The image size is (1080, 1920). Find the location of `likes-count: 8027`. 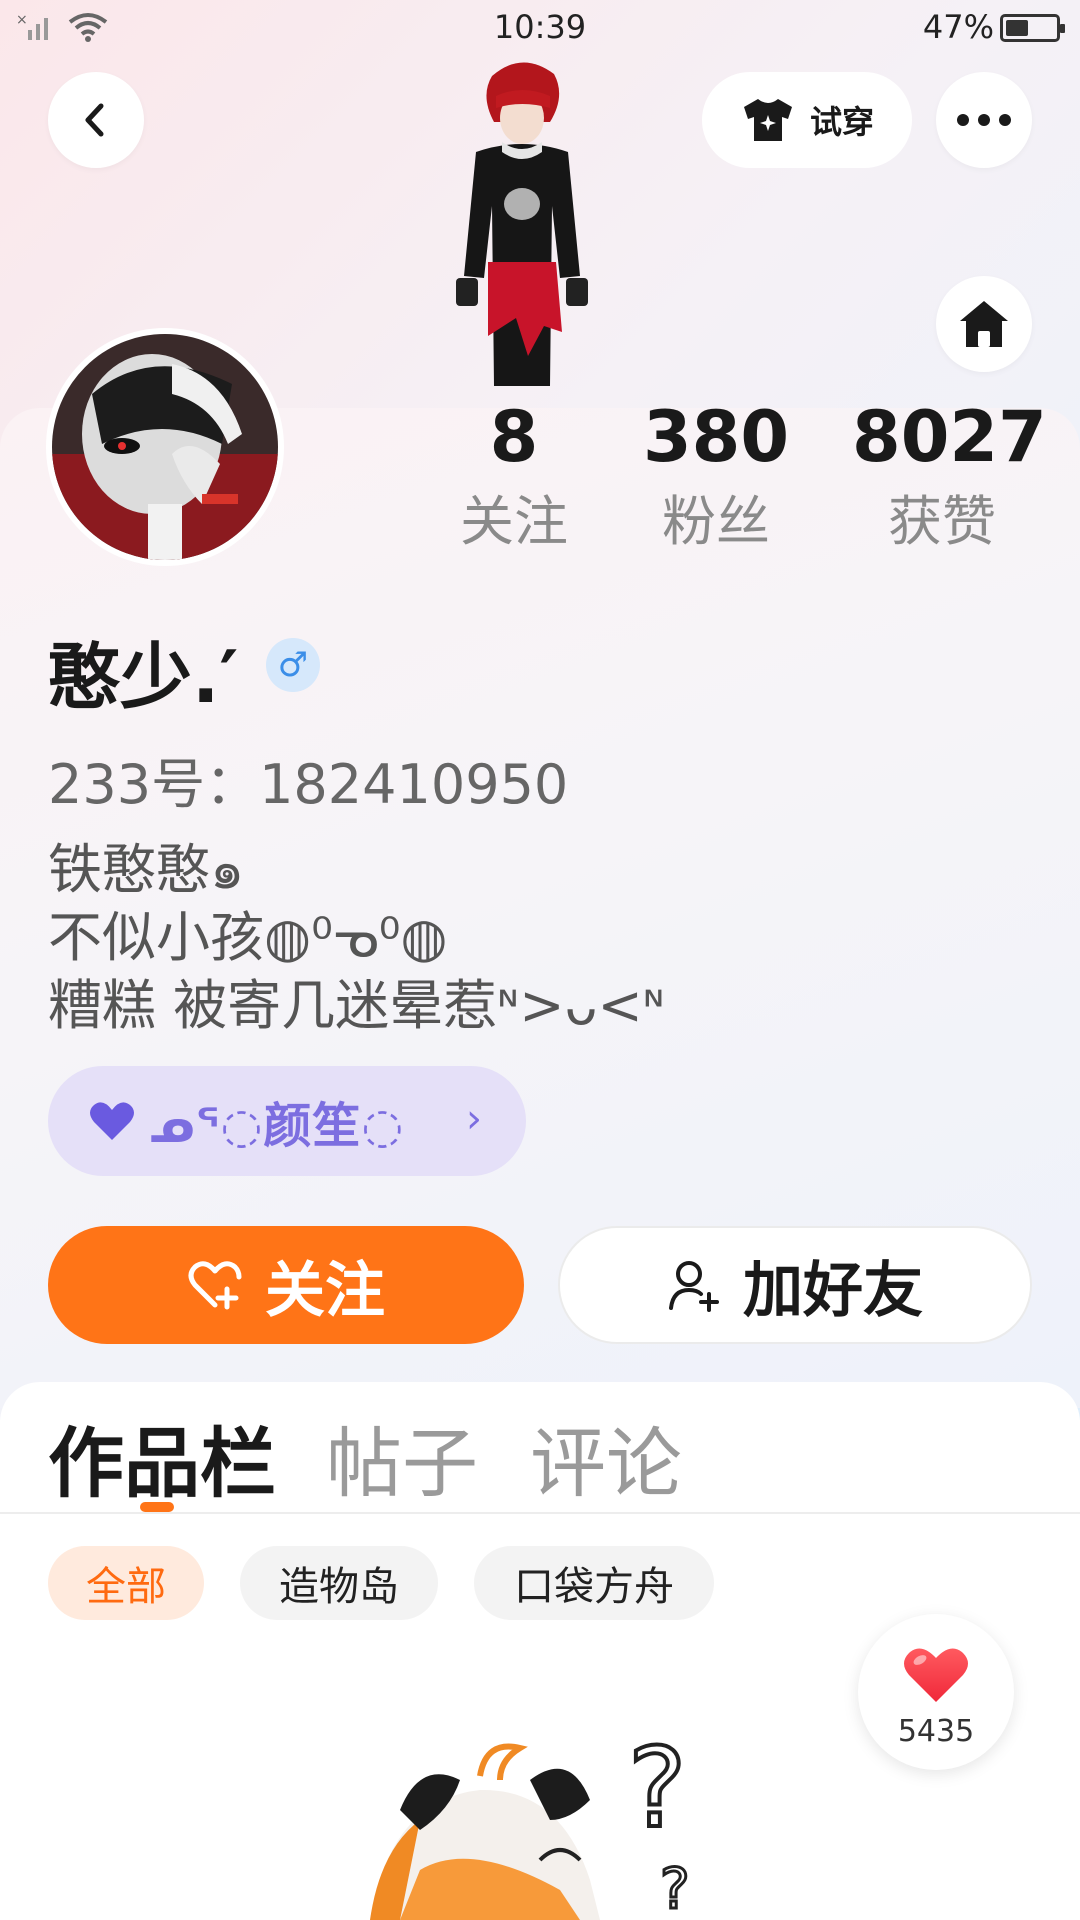

likes-count: 8027 is located at coordinates (949, 437).